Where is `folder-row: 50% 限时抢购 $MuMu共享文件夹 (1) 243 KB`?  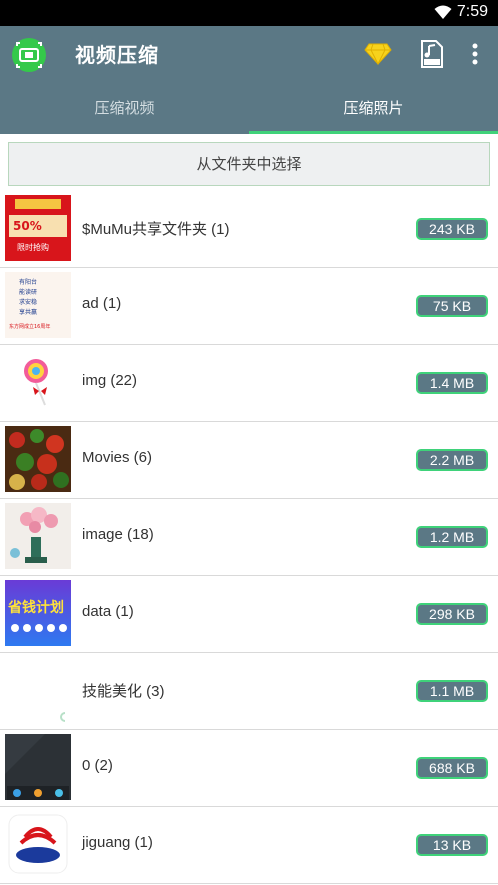 folder-row: 50% 限时抢购 $MuMu共享文件夹 (1) 243 KB is located at coordinates (249, 229).